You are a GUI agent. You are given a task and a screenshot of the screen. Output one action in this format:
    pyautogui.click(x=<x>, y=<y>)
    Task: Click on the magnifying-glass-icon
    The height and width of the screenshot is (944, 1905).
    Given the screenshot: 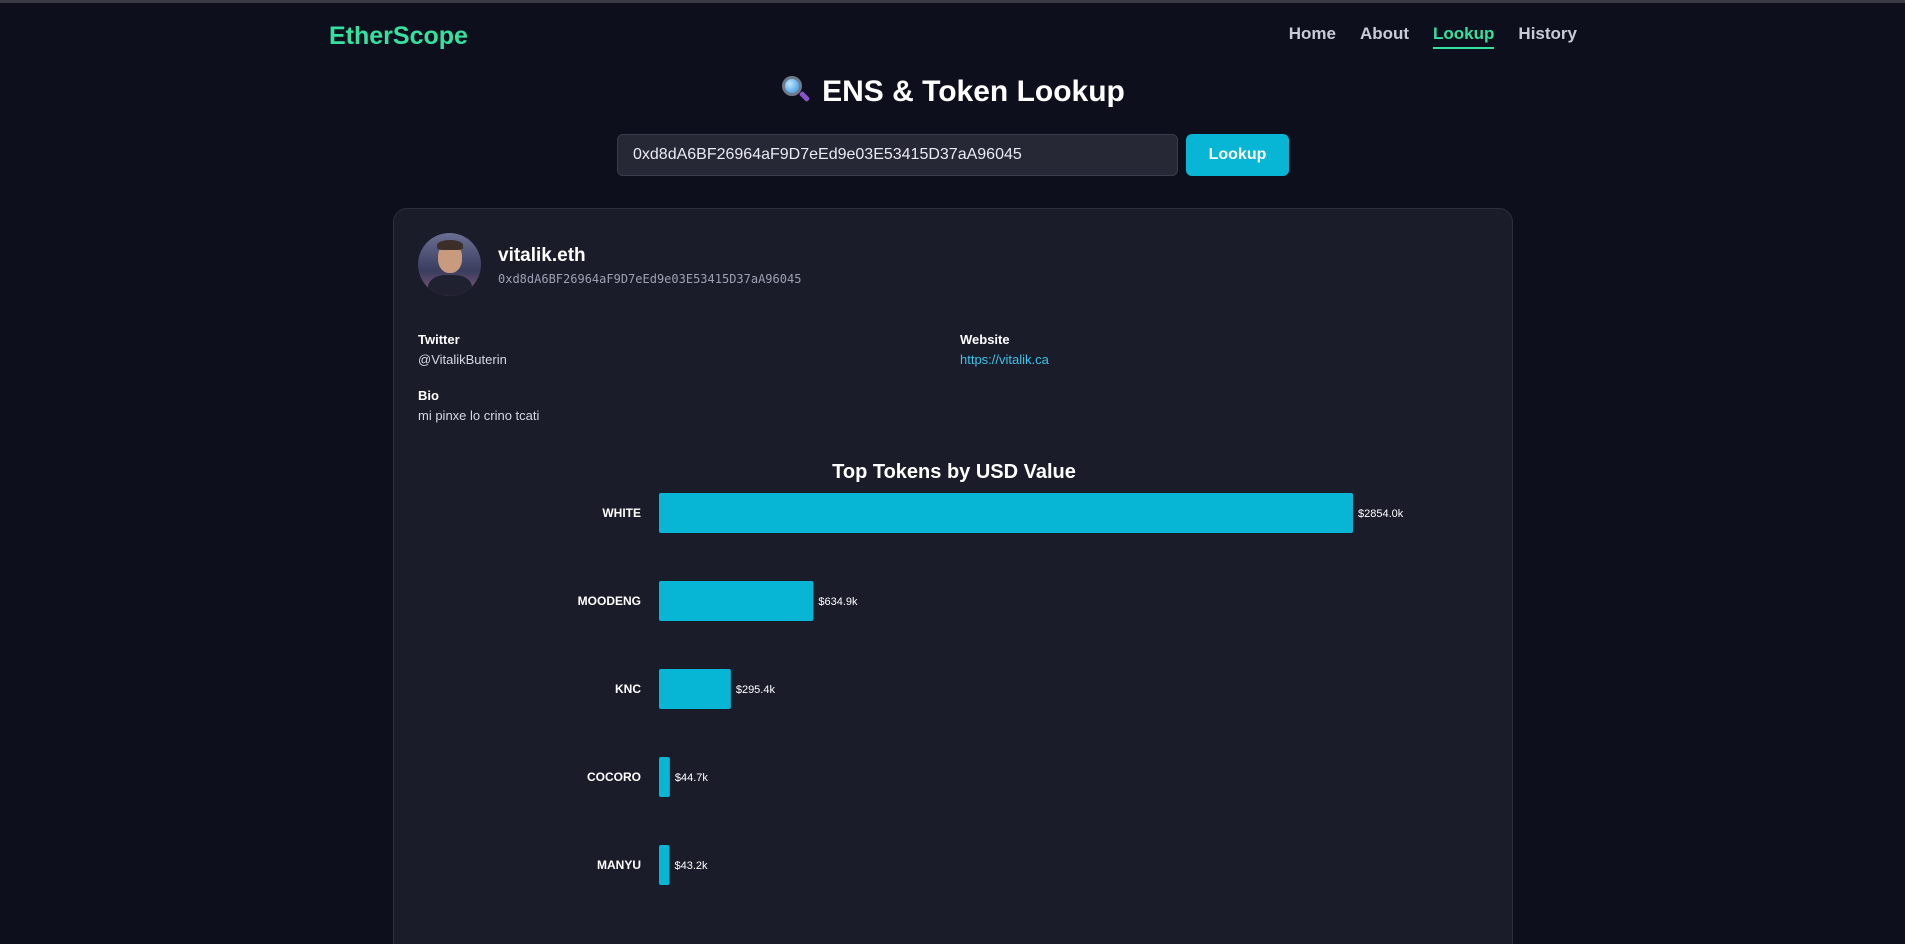 What is the action you would take?
    pyautogui.click(x=795, y=89)
    